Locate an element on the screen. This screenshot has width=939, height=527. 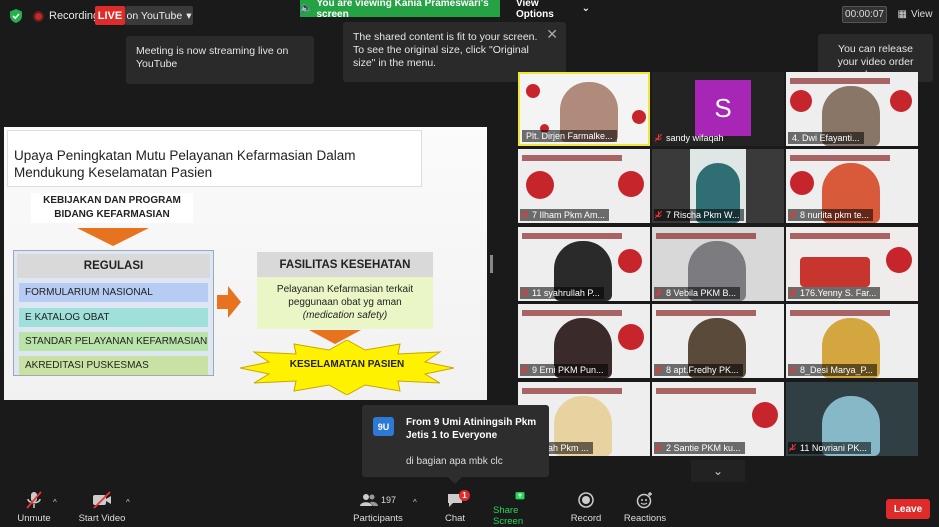
participant-video is located at coordinates (835, 272).